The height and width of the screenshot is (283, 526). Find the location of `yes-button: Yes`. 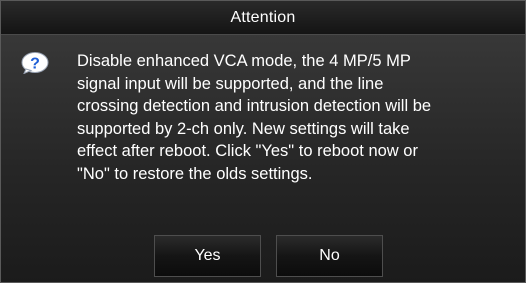

yes-button: Yes is located at coordinates (207, 256).